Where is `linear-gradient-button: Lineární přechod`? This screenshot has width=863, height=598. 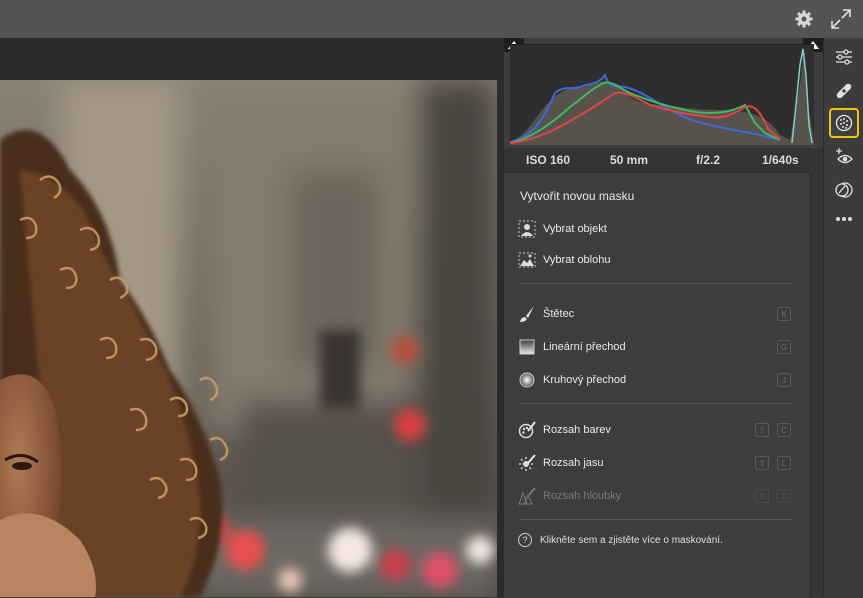
linear-gradient-button: Lineární přechod is located at coordinates (658, 347).